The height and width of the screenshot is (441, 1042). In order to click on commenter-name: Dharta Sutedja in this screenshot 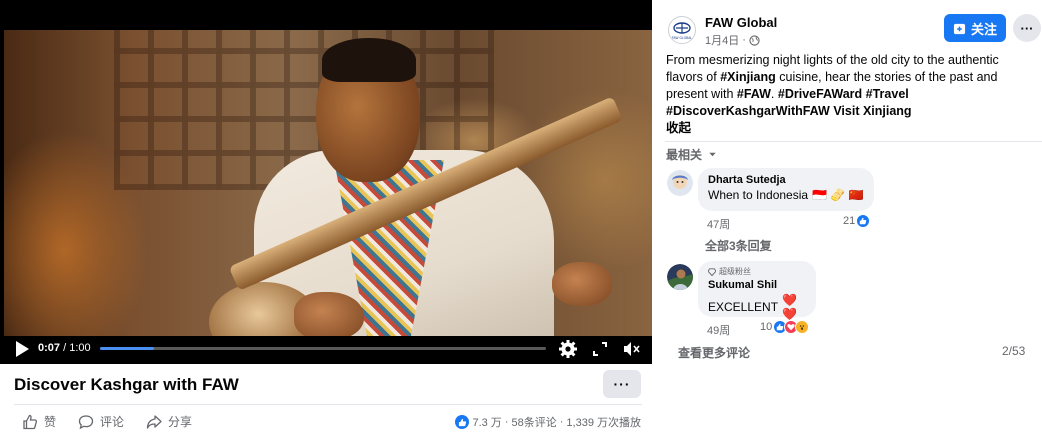, I will do `click(786, 180)`.